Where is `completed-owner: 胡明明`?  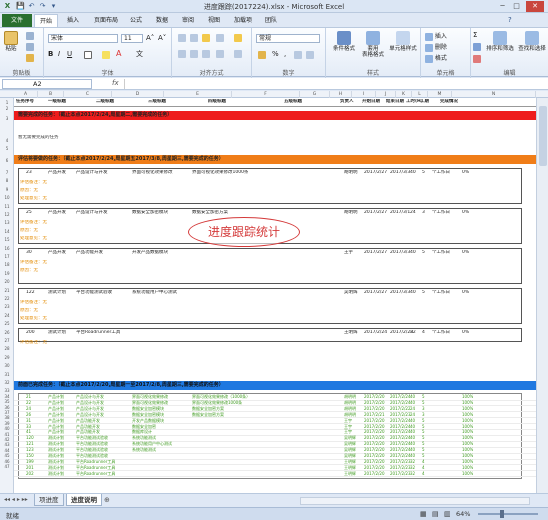 completed-owner: 胡明明 is located at coordinates (350, 414).